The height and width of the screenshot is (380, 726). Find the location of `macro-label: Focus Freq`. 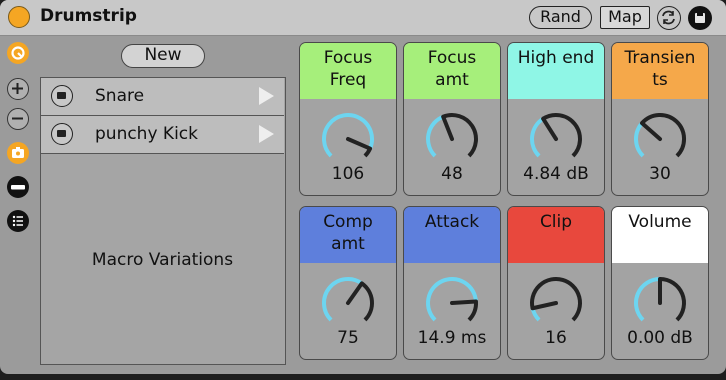

macro-label: Focus Freq is located at coordinates (348, 71).